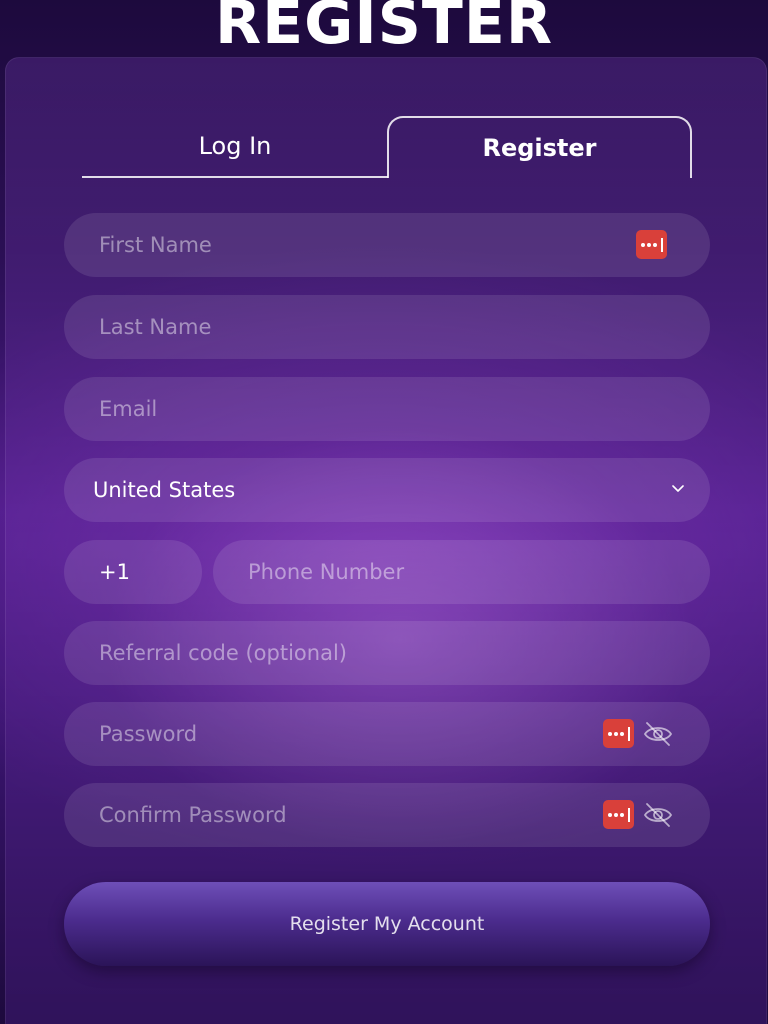 The width and height of the screenshot is (768, 1024). What do you see at coordinates (384, 29) in the screenshot?
I see `page-title: REGISTER` at bounding box center [384, 29].